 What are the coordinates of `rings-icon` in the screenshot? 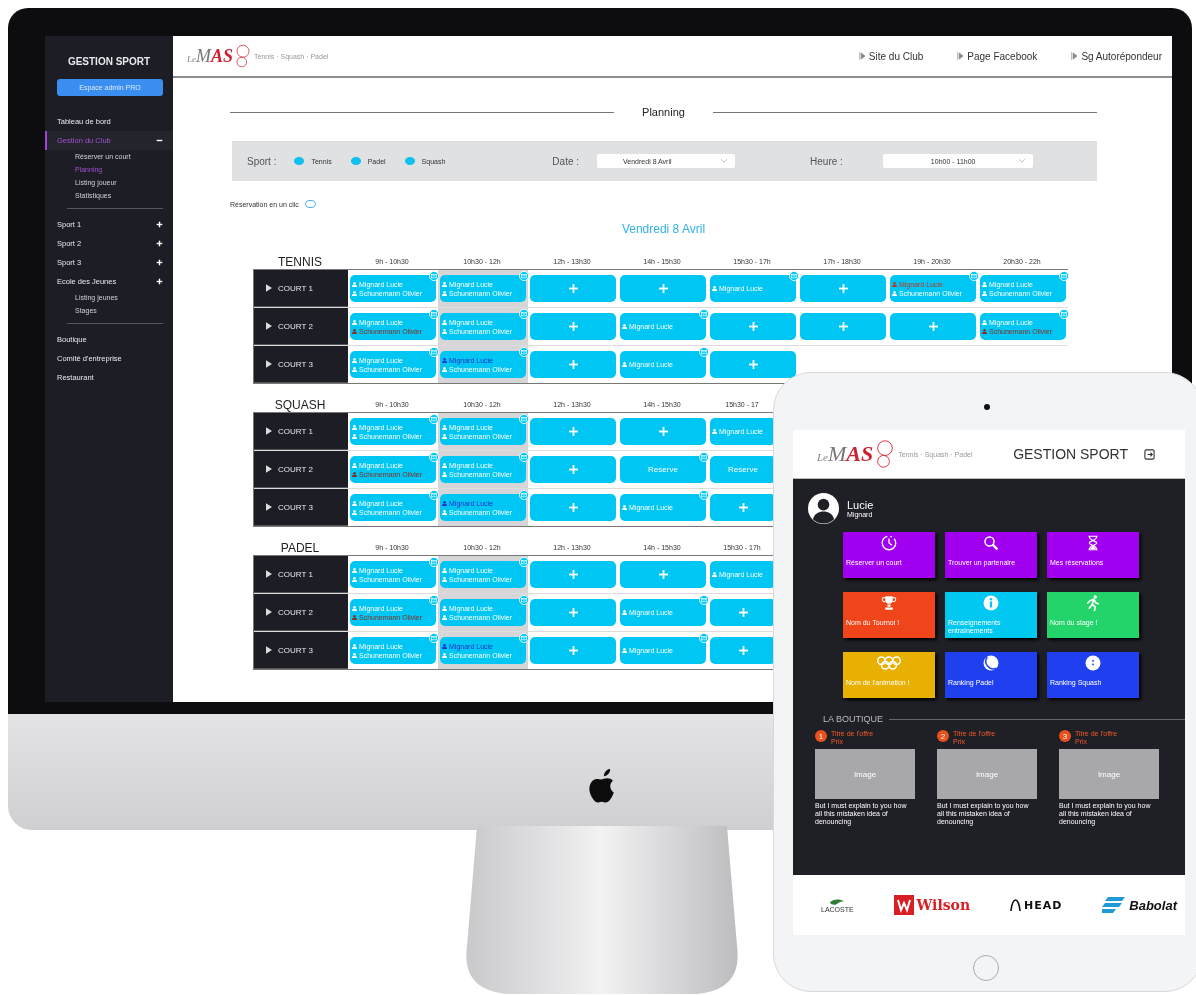 It's located at (889, 663).